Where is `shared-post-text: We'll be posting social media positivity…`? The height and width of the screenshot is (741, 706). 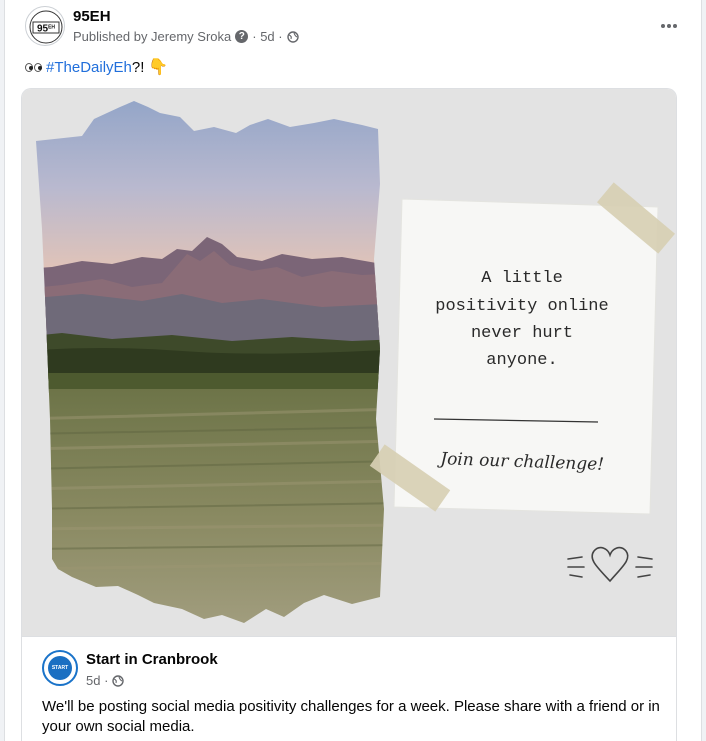
shared-post-text: We'll be posting social media positivity… is located at coordinates (351, 716).